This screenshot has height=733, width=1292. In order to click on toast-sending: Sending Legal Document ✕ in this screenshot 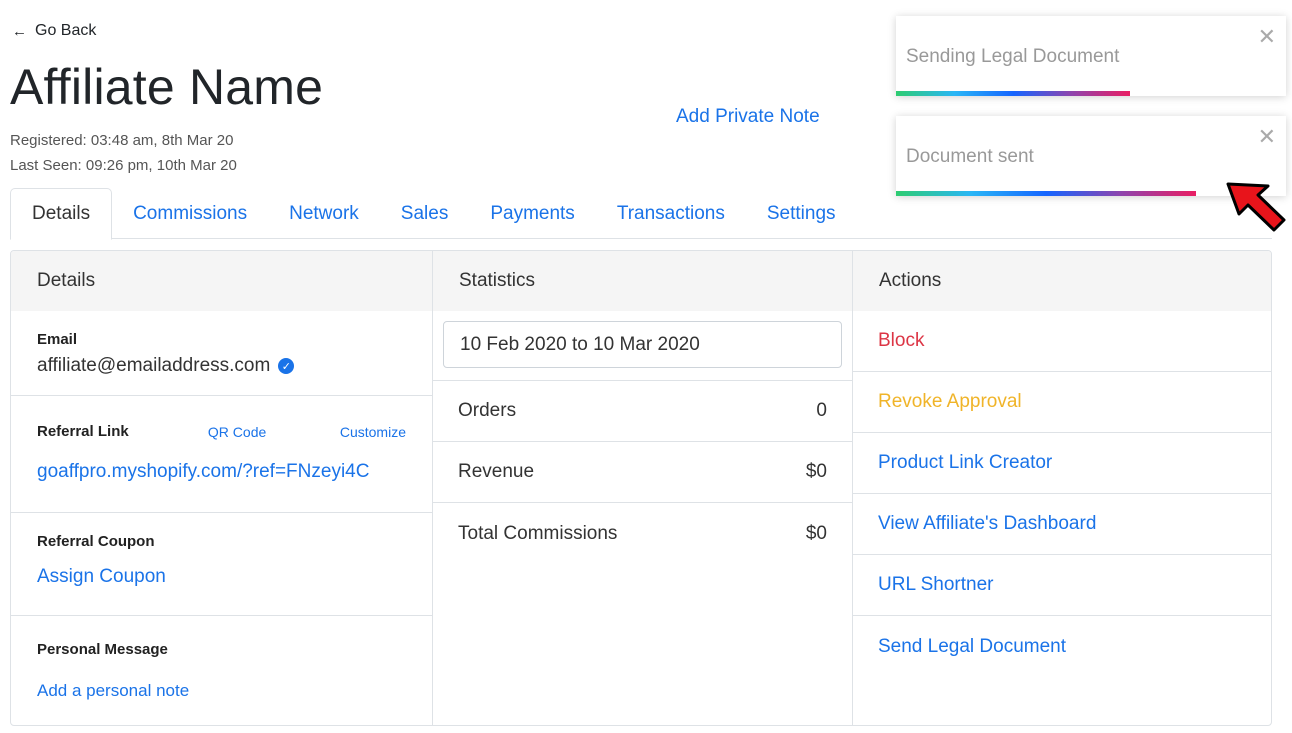, I will do `click(1091, 56)`.